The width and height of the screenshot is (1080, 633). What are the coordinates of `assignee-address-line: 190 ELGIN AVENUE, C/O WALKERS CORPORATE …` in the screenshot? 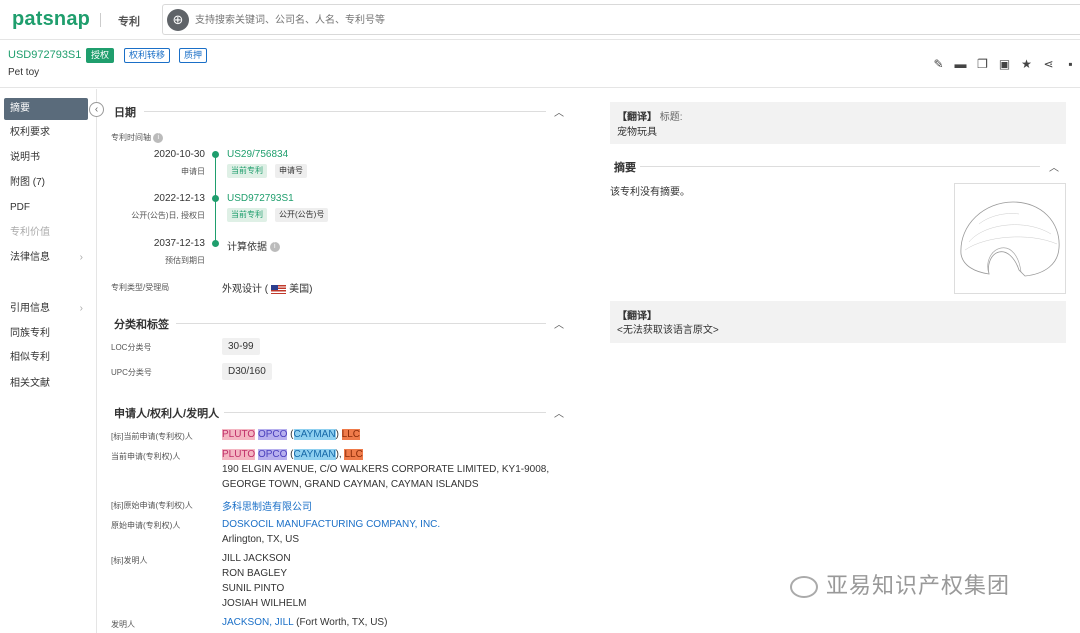 It's located at (386, 469).